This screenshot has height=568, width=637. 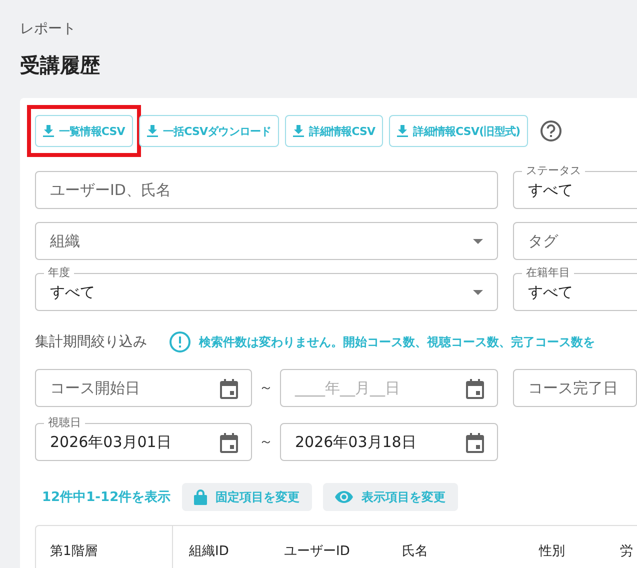 What do you see at coordinates (111, 442) in the screenshot?
I see `field-value: 2026年03月01日` at bounding box center [111, 442].